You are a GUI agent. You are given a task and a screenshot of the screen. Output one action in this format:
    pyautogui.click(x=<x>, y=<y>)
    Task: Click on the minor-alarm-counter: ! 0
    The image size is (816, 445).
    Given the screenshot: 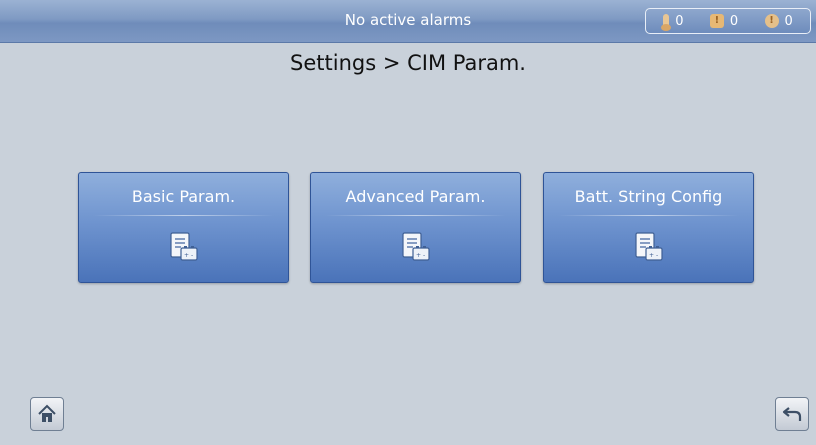 What is the action you would take?
    pyautogui.click(x=778, y=21)
    